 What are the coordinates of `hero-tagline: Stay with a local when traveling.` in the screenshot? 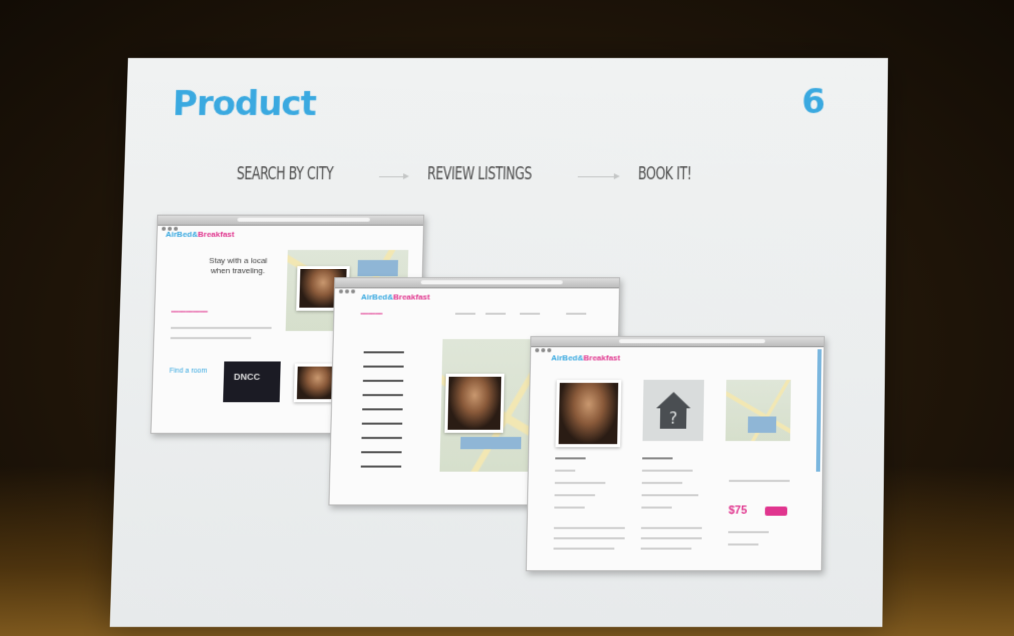 It's located at (238, 266).